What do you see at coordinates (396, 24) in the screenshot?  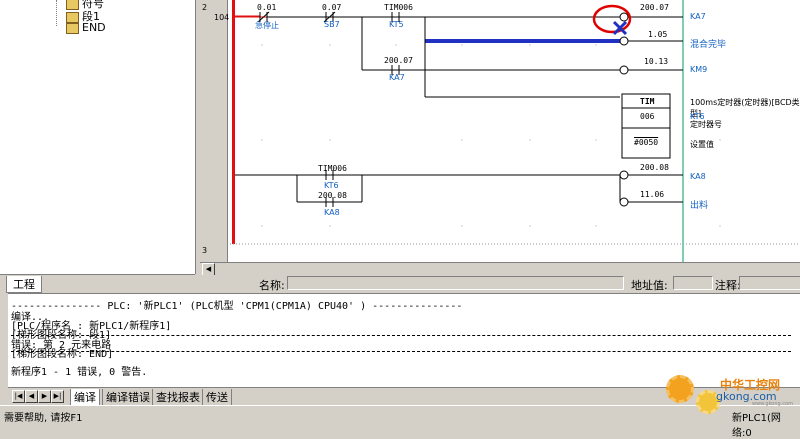 I see `contact-comment: KT5` at bounding box center [396, 24].